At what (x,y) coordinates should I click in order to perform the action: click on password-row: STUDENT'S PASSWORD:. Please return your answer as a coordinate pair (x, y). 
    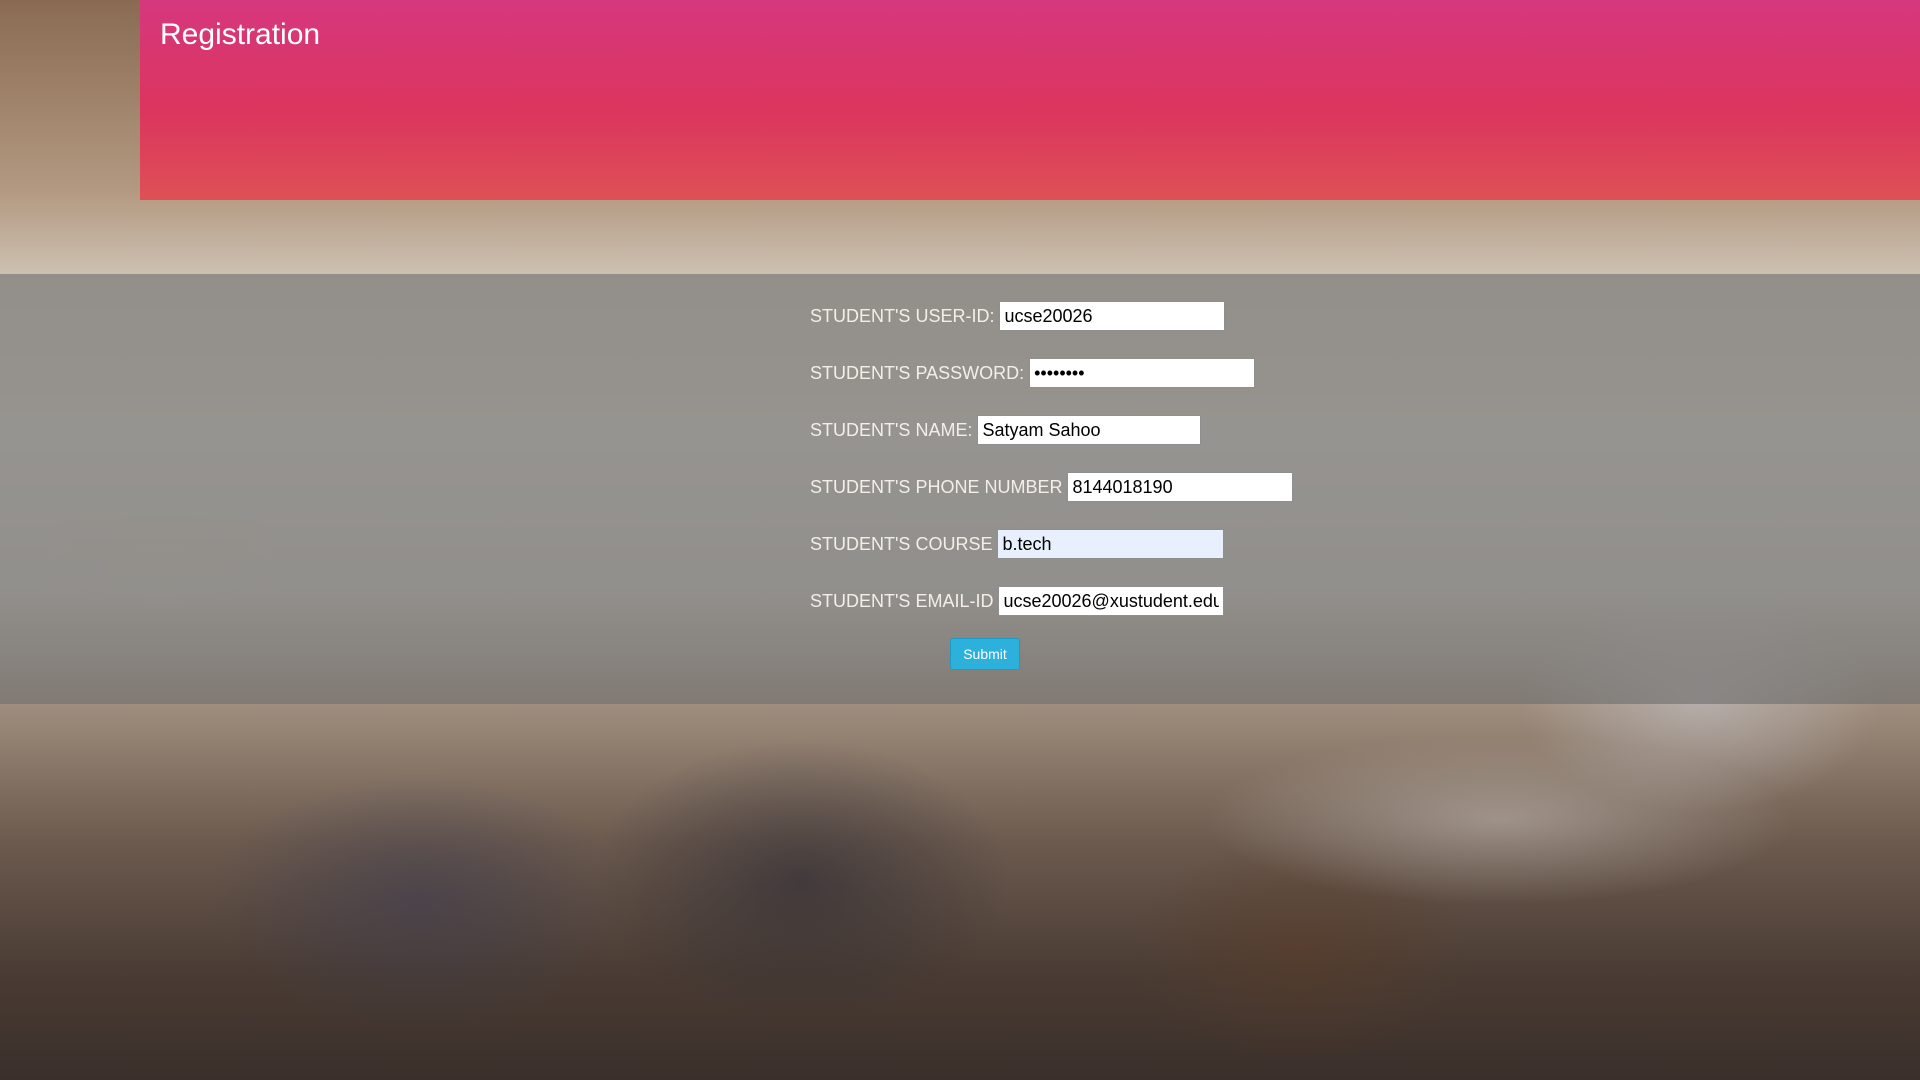
    Looking at the image, I should click on (1051, 373).